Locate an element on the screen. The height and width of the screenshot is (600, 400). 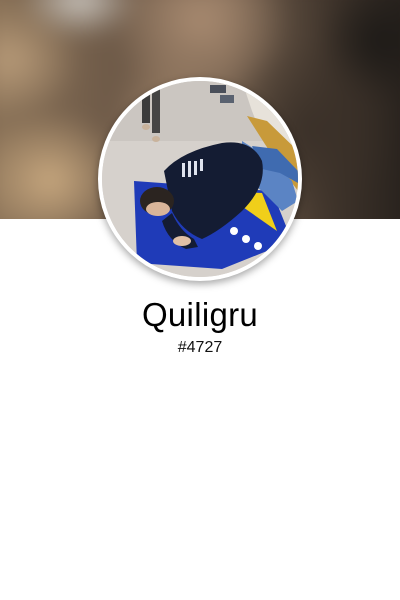
username: Quiligru is located at coordinates (200, 314).